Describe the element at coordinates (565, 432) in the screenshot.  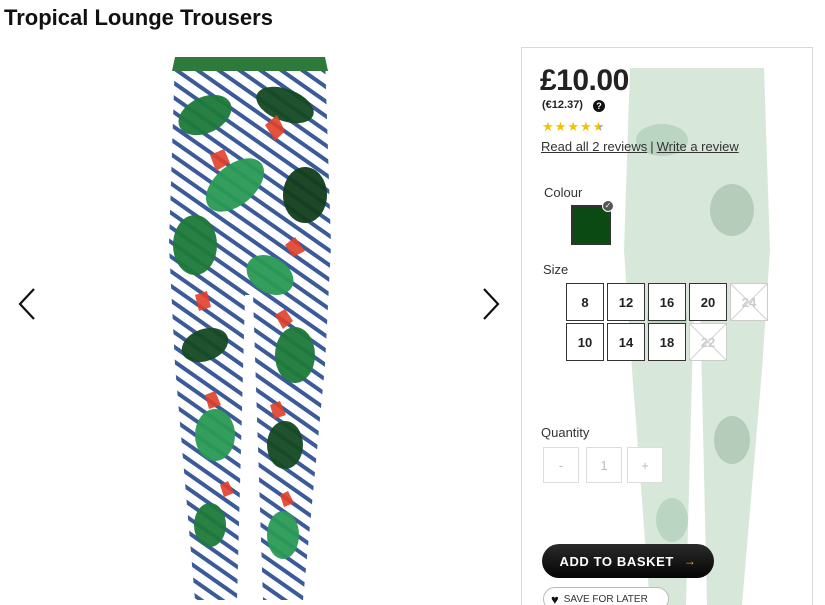
I see `quantity-label: Quantity` at that location.